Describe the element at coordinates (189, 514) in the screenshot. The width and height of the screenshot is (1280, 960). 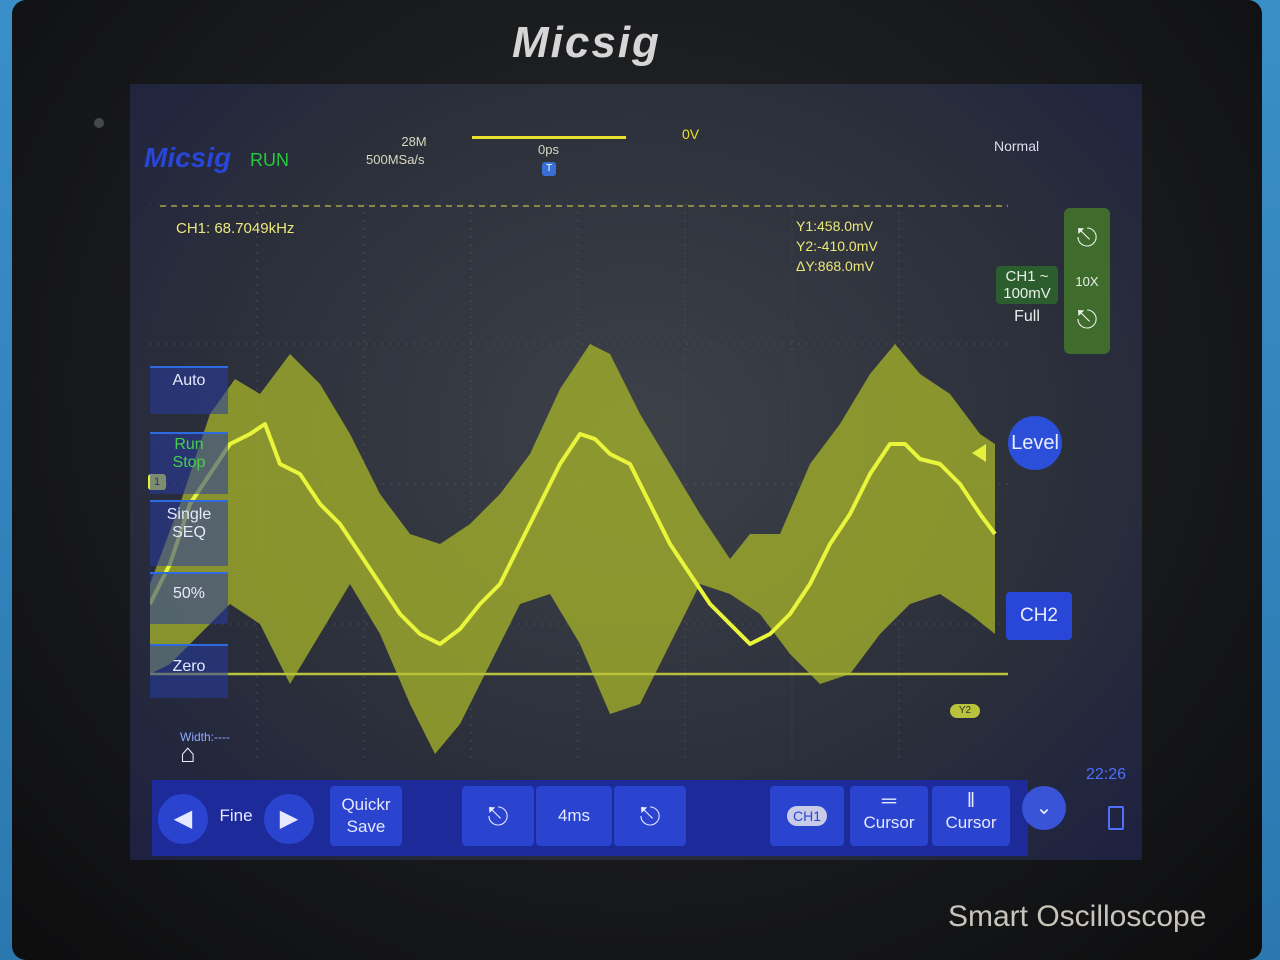
I see `single-label: Single` at that location.